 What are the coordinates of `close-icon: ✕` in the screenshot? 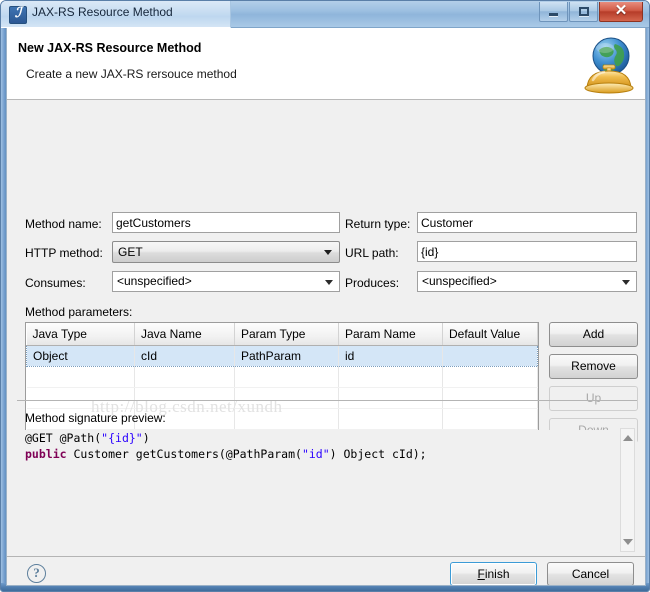 It's located at (621, 11).